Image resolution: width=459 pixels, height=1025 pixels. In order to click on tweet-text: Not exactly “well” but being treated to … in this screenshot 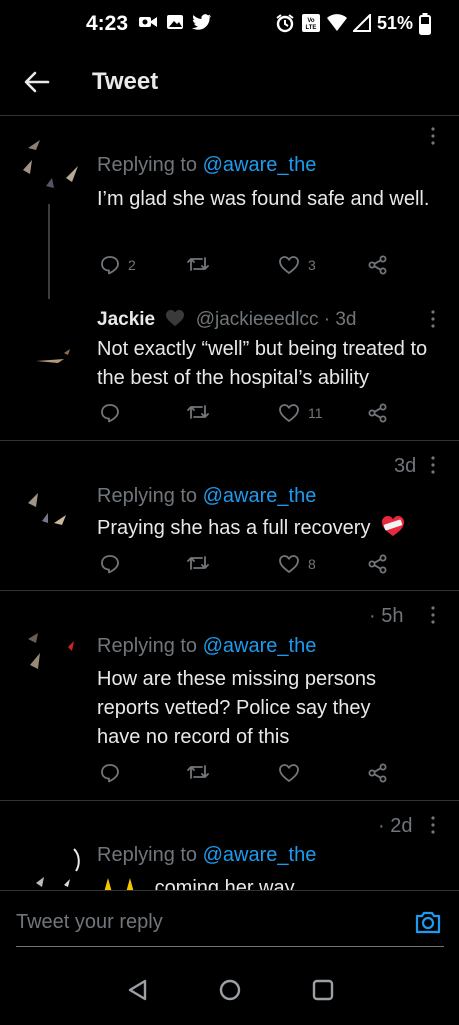, I will do `click(262, 363)`.